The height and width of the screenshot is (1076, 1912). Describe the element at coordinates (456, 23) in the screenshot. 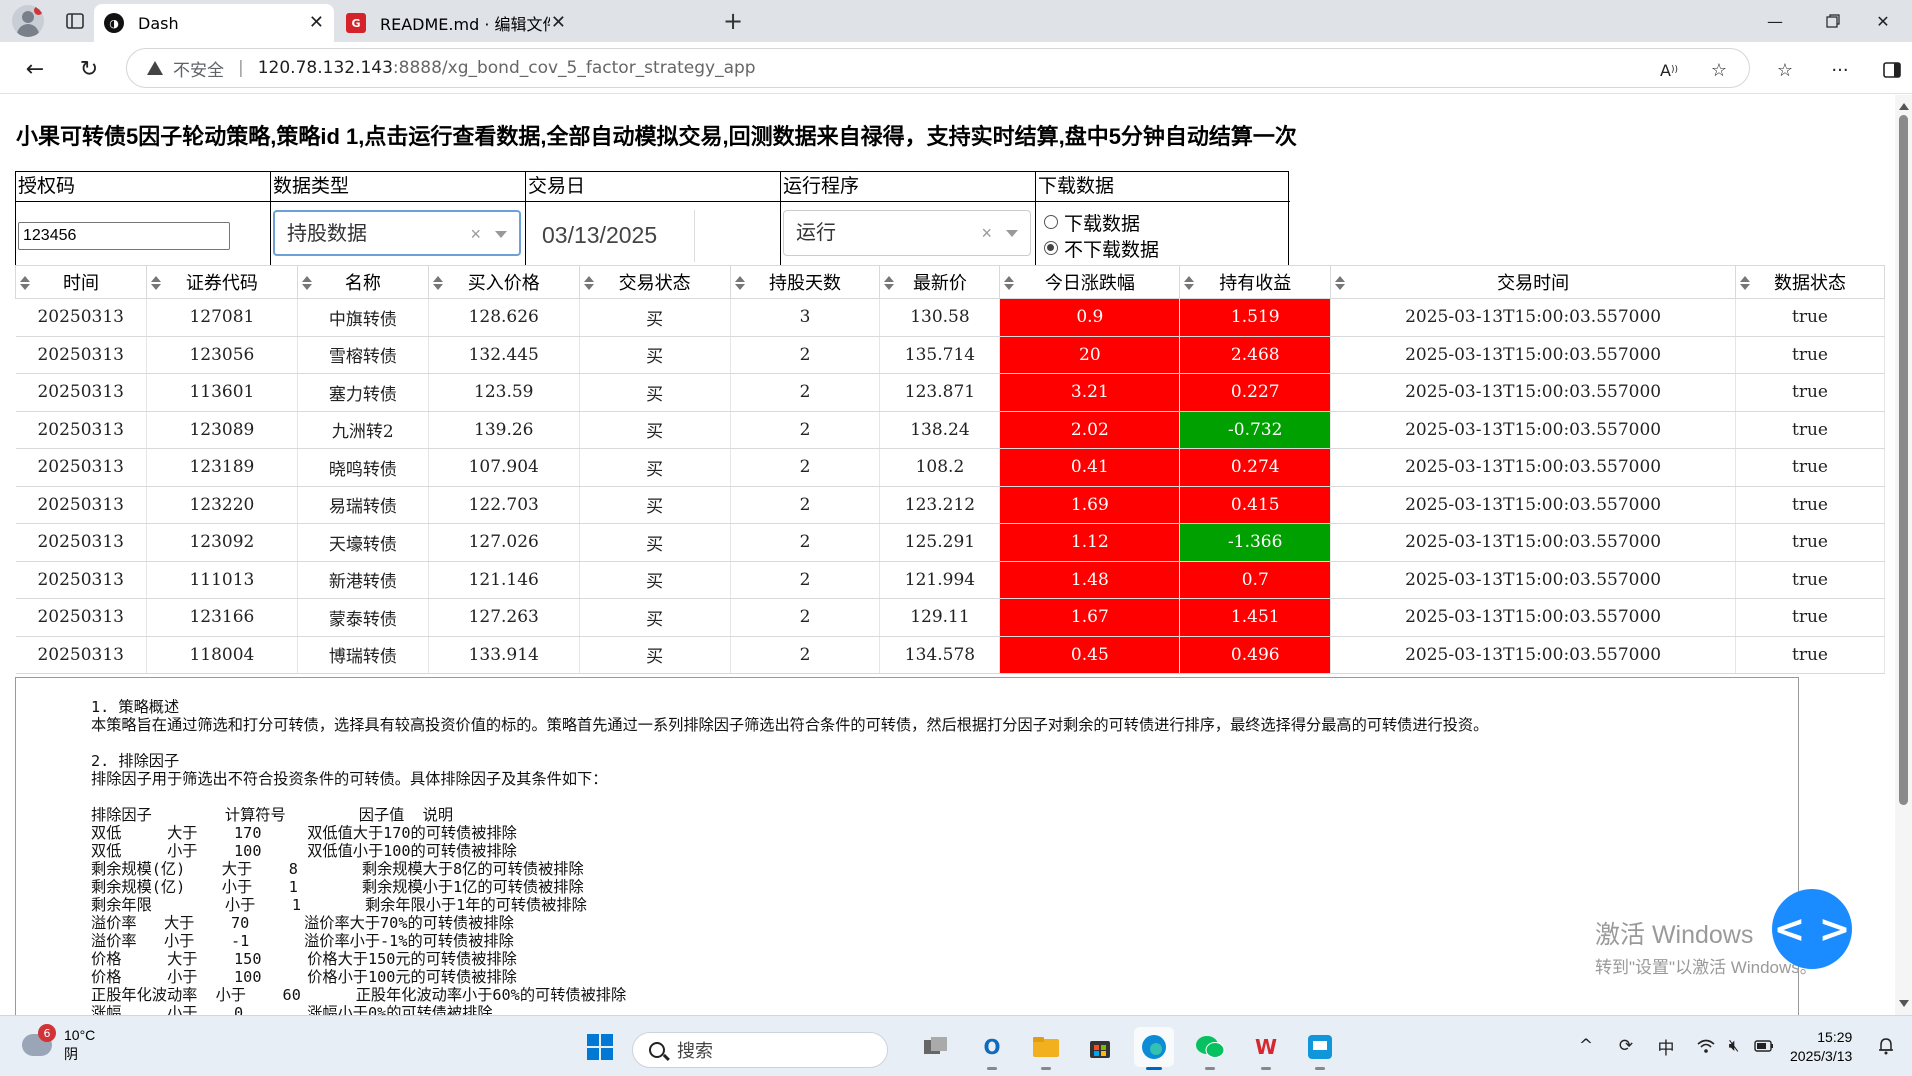

I see `tab-readme: G README.md · 编辑文件 · 小果量化 ✕` at that location.